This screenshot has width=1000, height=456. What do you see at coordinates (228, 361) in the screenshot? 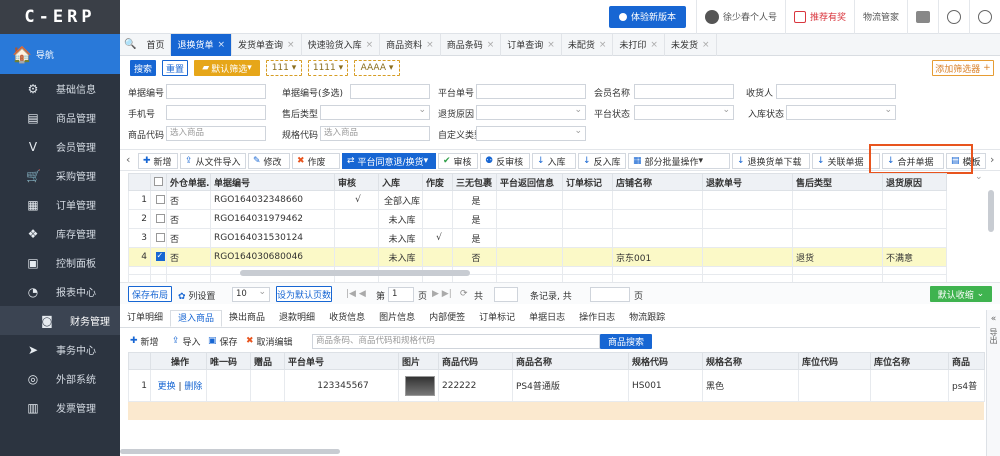
I see `detail-column-header-3: 唯一码` at bounding box center [228, 361].